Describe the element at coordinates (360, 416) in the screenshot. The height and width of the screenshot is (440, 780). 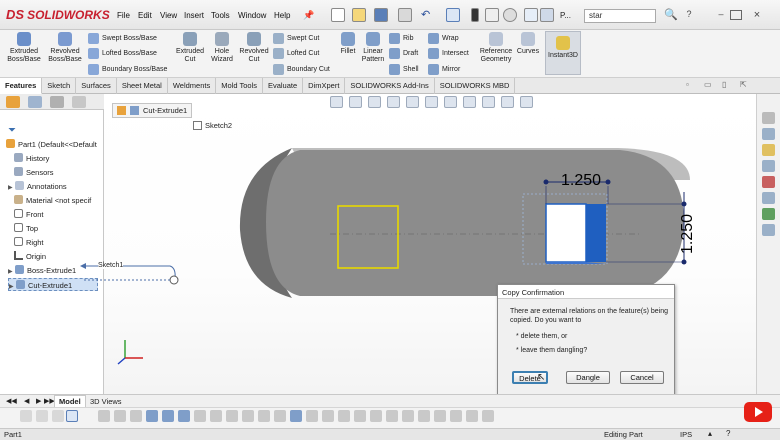
I see `filter-weld-symbol-icon` at that location.